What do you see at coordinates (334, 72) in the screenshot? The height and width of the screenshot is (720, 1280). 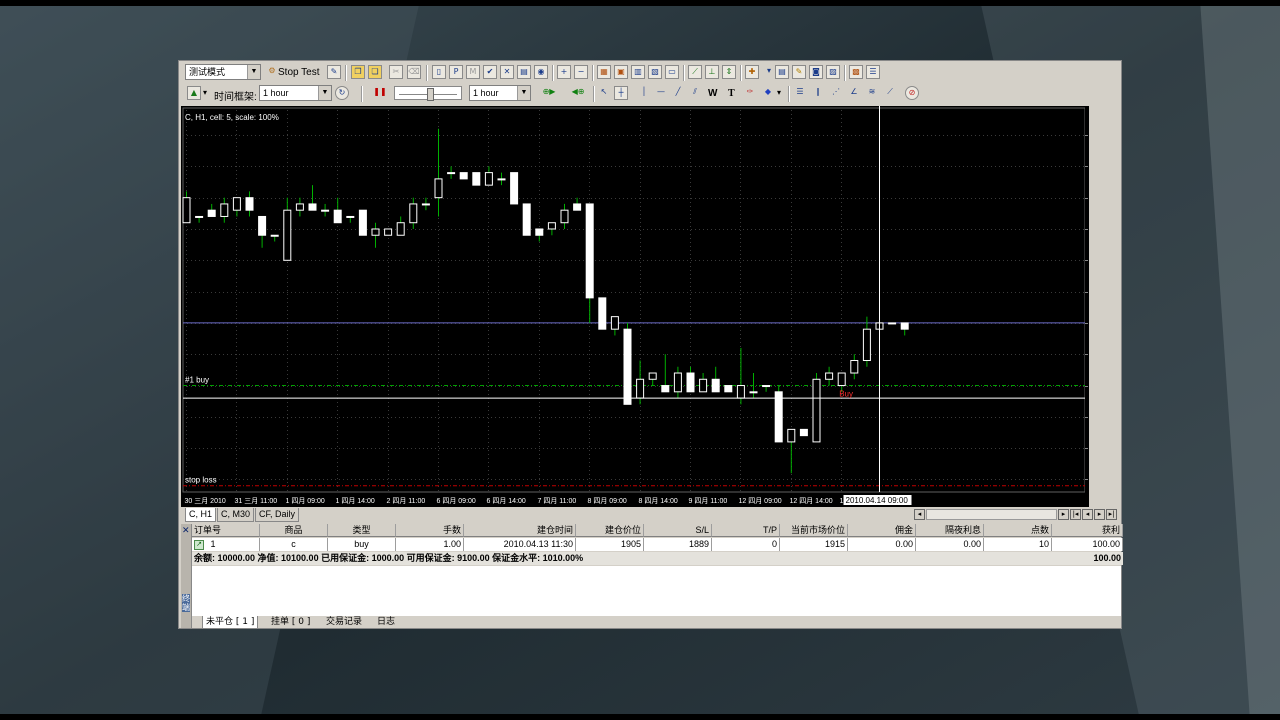 I see `properties-icon: ✎` at bounding box center [334, 72].